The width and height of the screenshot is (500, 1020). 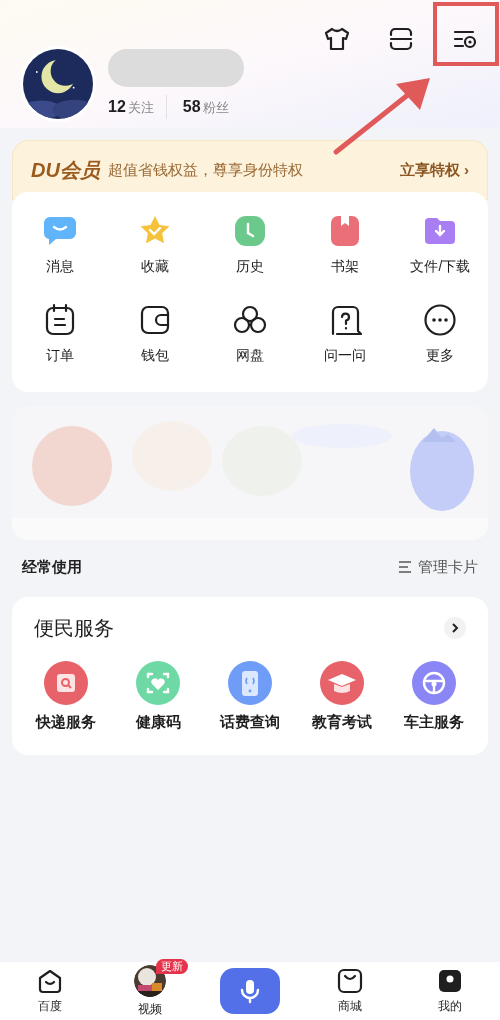 What do you see at coordinates (59, 355) in the screenshot?
I see `shortcut-label: 订单` at bounding box center [59, 355].